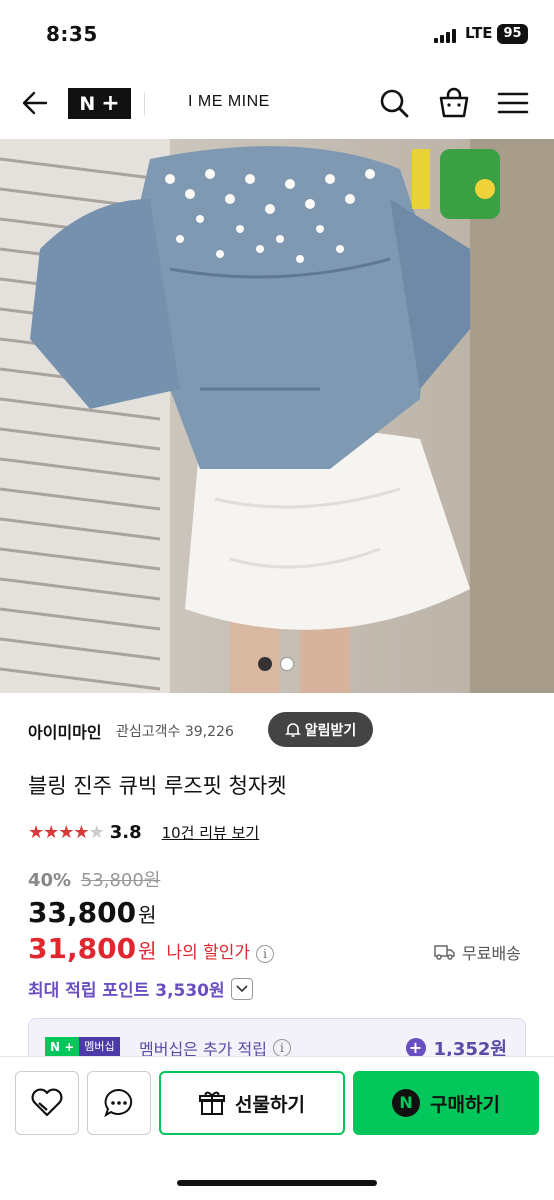 This screenshot has height=1200, width=554. Describe the element at coordinates (208, 953) in the screenshot. I see `my-price-label: 나의 할인가` at that location.